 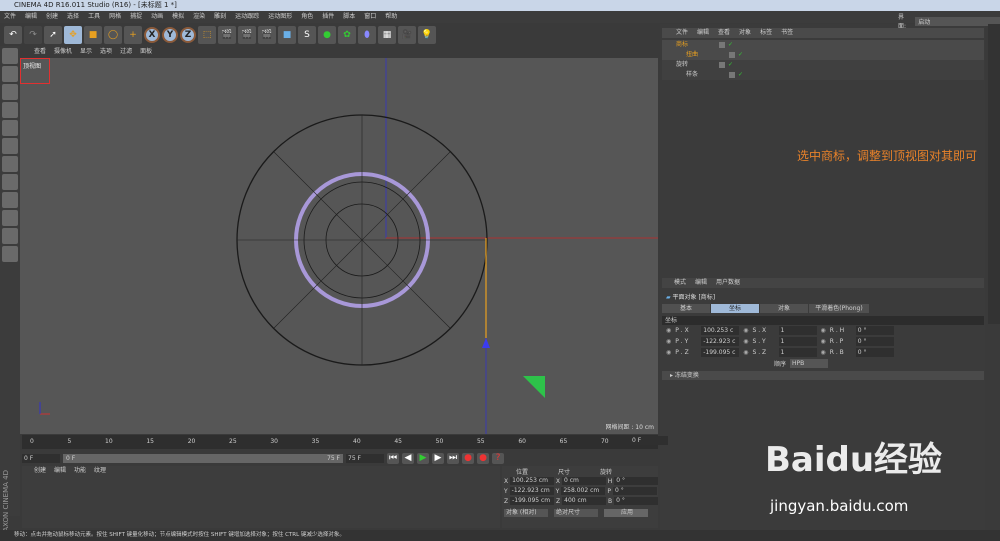 I want to click on coordinate-field: 100.253 cm, so click(x=532, y=481).